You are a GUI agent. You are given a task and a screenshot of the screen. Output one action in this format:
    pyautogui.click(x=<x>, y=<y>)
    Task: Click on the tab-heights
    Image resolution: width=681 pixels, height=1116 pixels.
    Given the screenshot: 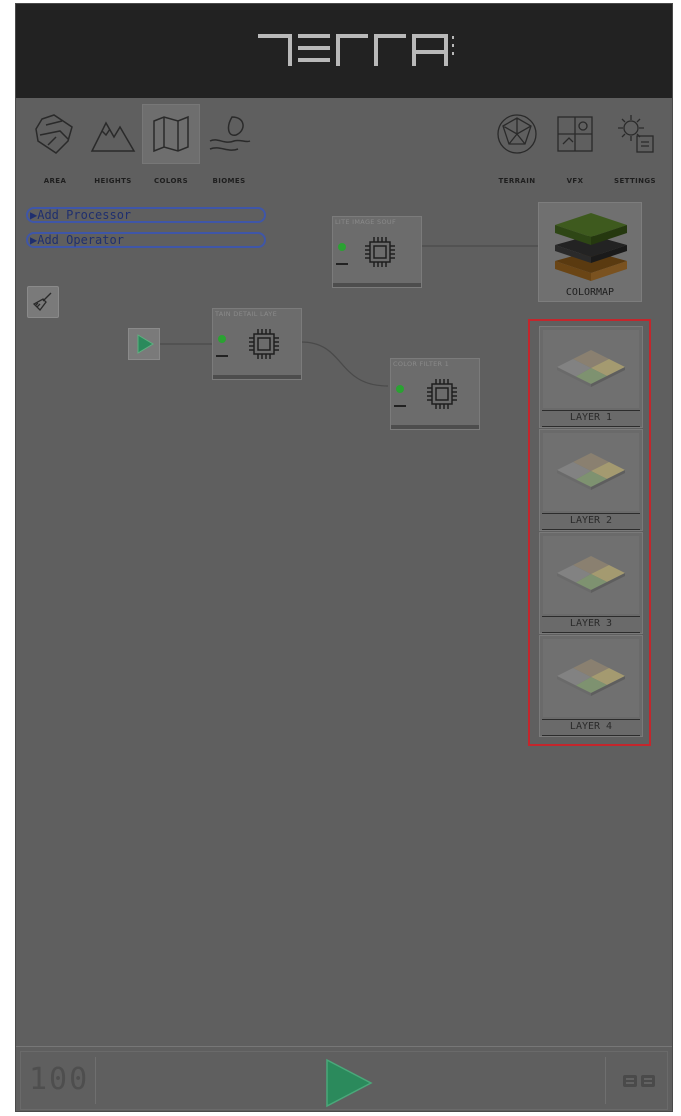 What is the action you would take?
    pyautogui.click(x=113, y=134)
    